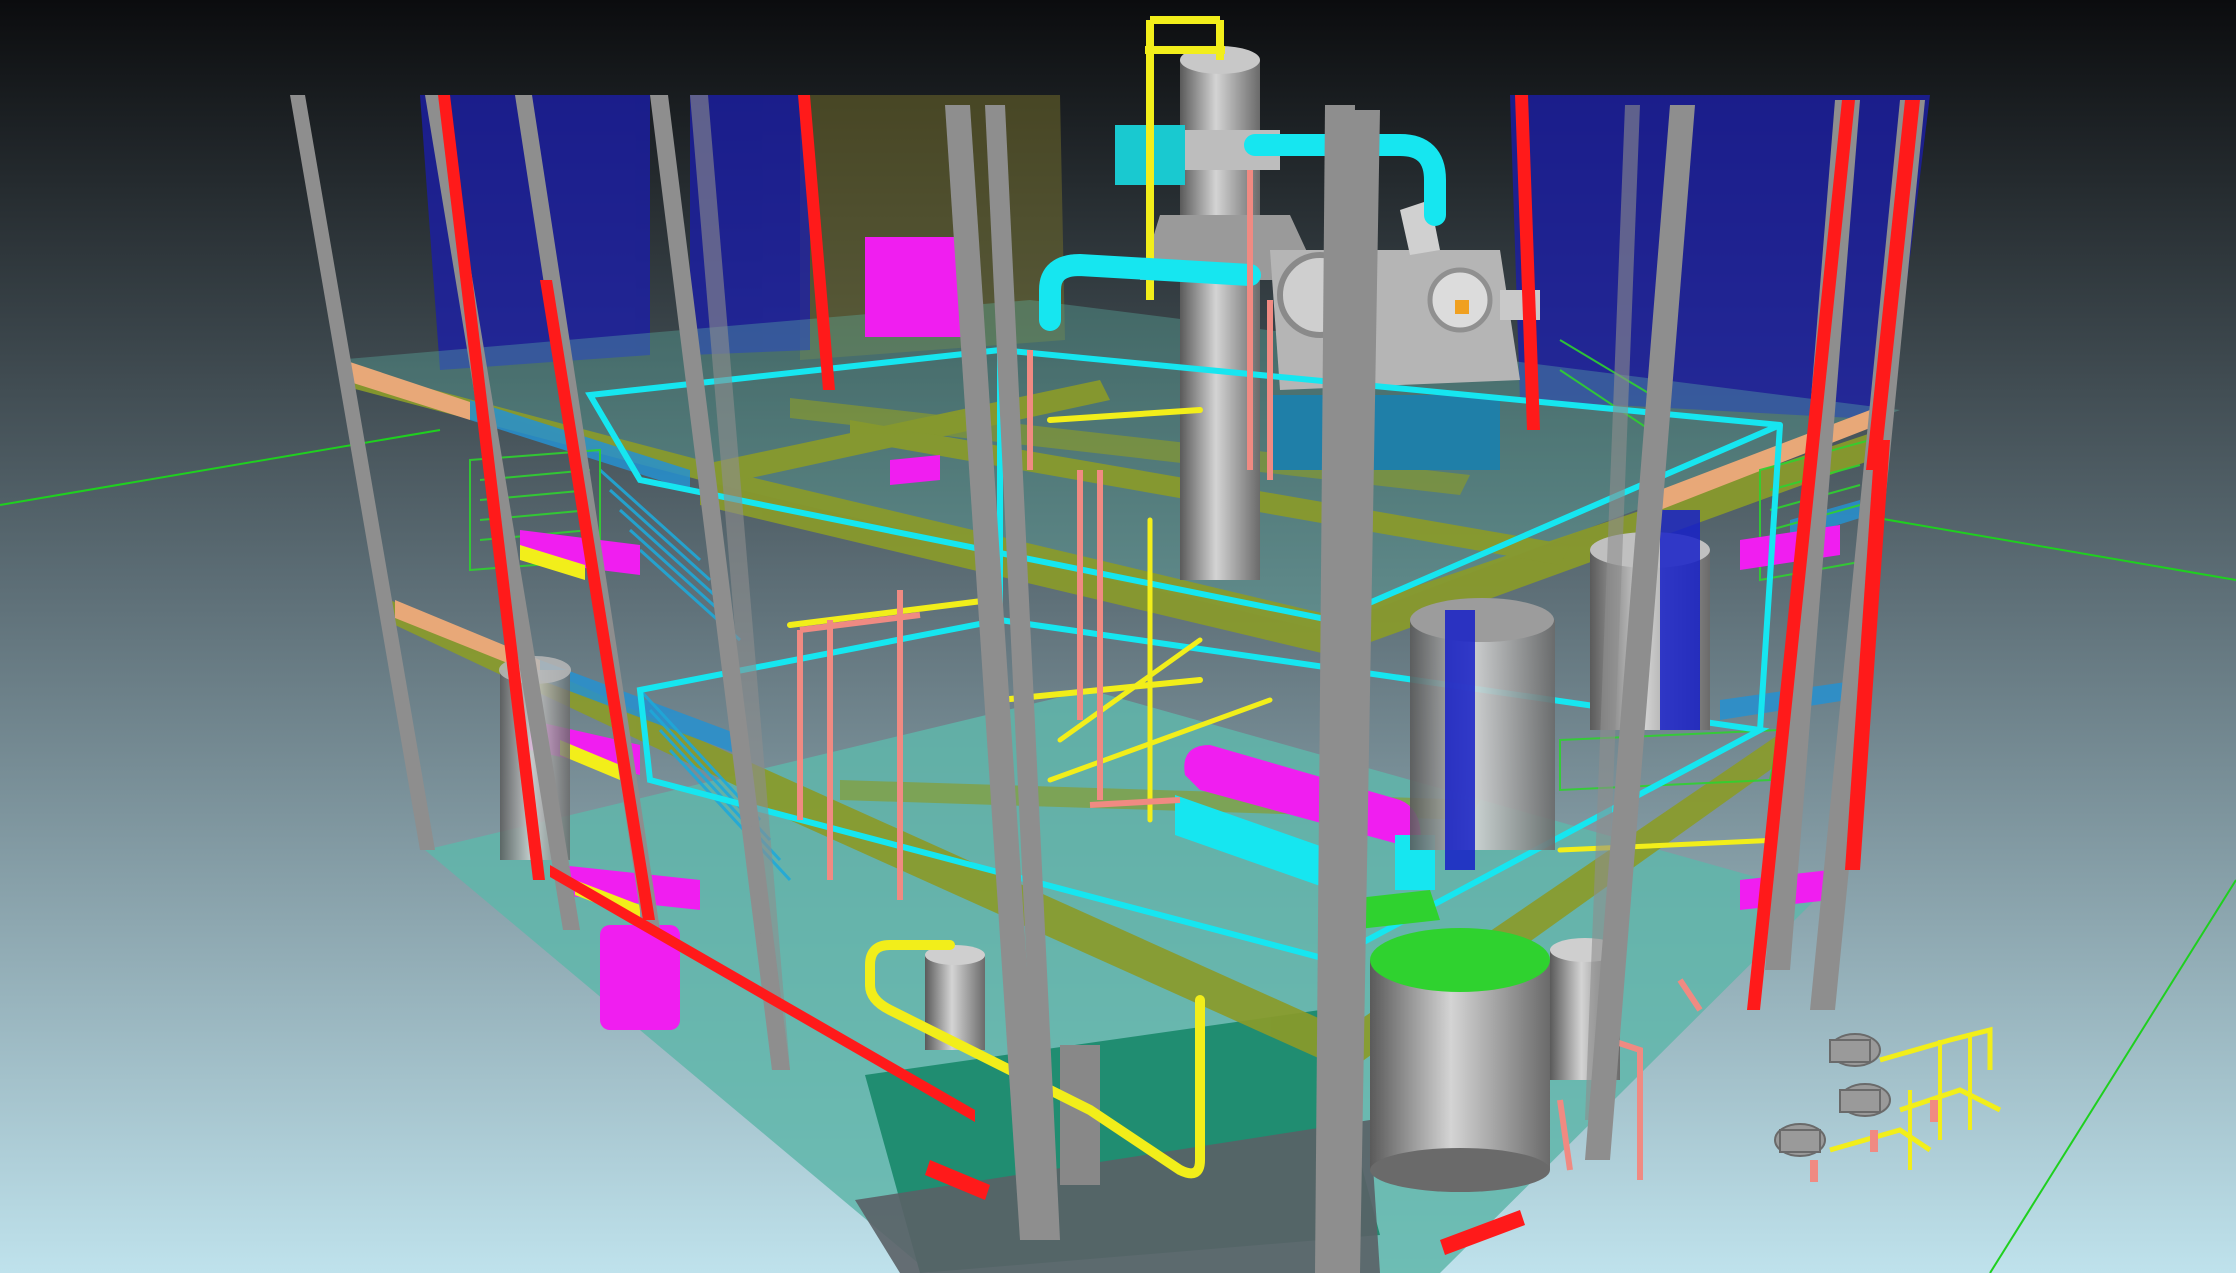 Image resolution: width=2236 pixels, height=1273 pixels. I want to click on storage-tank-icon, so click(1460, 1060).